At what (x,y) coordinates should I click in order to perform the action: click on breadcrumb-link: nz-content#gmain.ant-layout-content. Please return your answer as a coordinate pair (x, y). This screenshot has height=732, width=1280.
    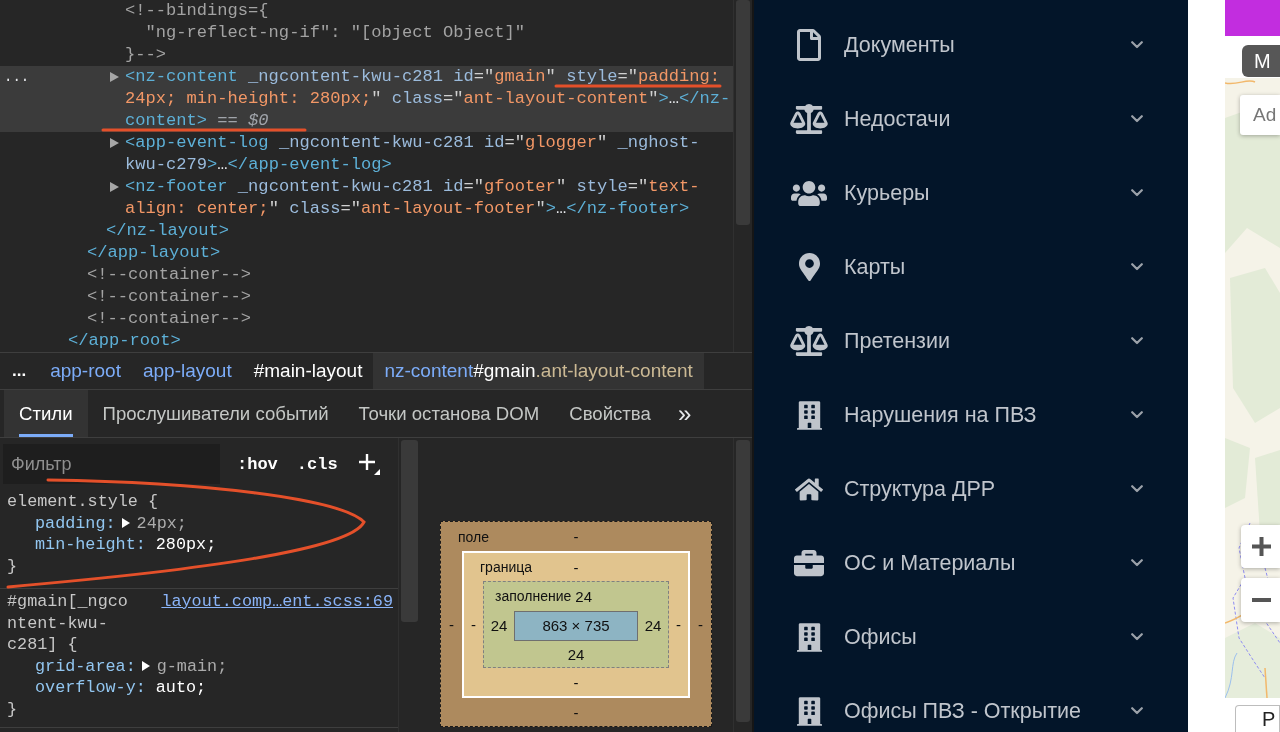
    Looking at the image, I should click on (538, 371).